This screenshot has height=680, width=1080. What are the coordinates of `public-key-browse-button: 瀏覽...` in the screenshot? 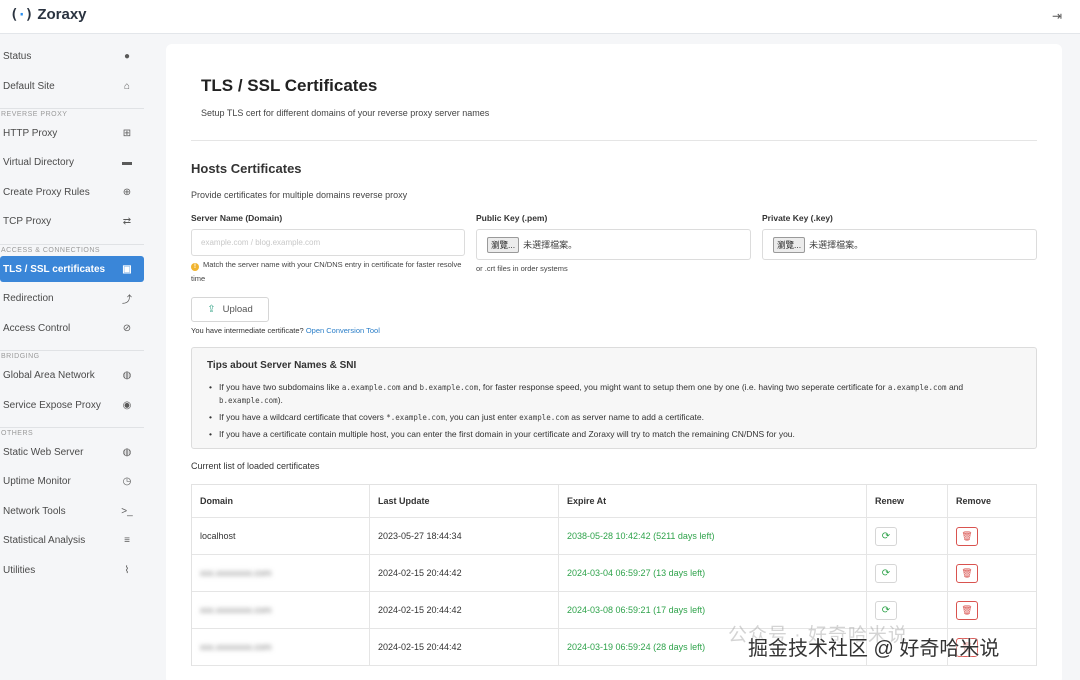 It's located at (503, 244).